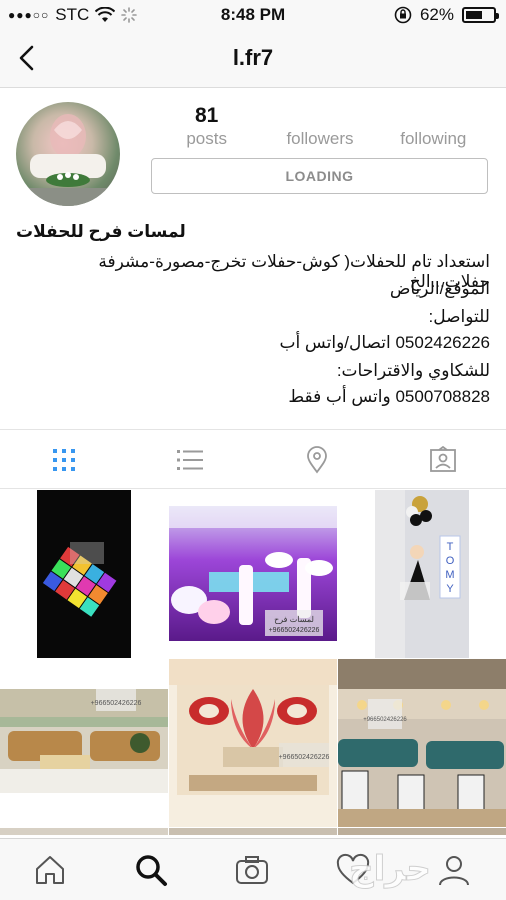 This screenshot has width=506, height=900. What do you see at coordinates (450, 561) in the screenshot?
I see `svg-text: O` at bounding box center [450, 561].